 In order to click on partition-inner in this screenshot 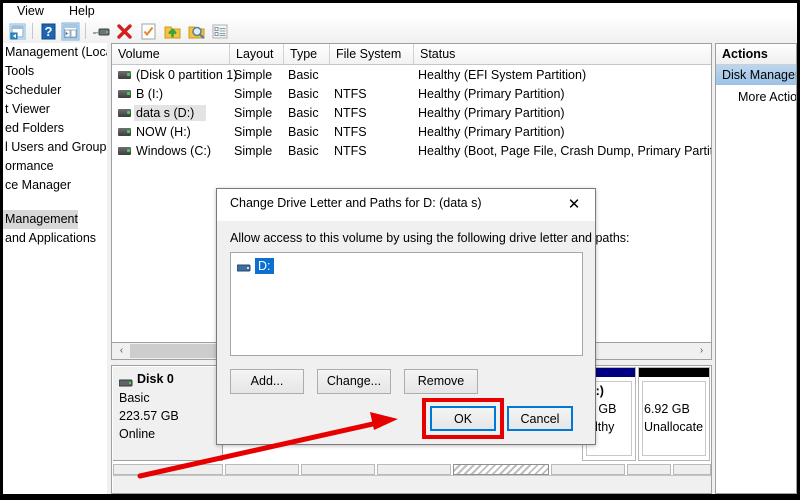, I will do `click(674, 418)`.